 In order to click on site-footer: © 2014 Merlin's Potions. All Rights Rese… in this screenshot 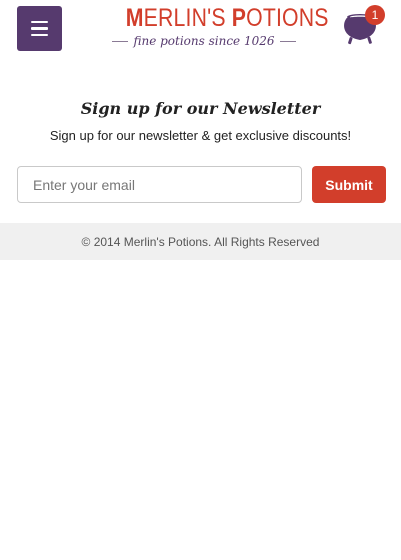, I will do `click(200, 241)`.